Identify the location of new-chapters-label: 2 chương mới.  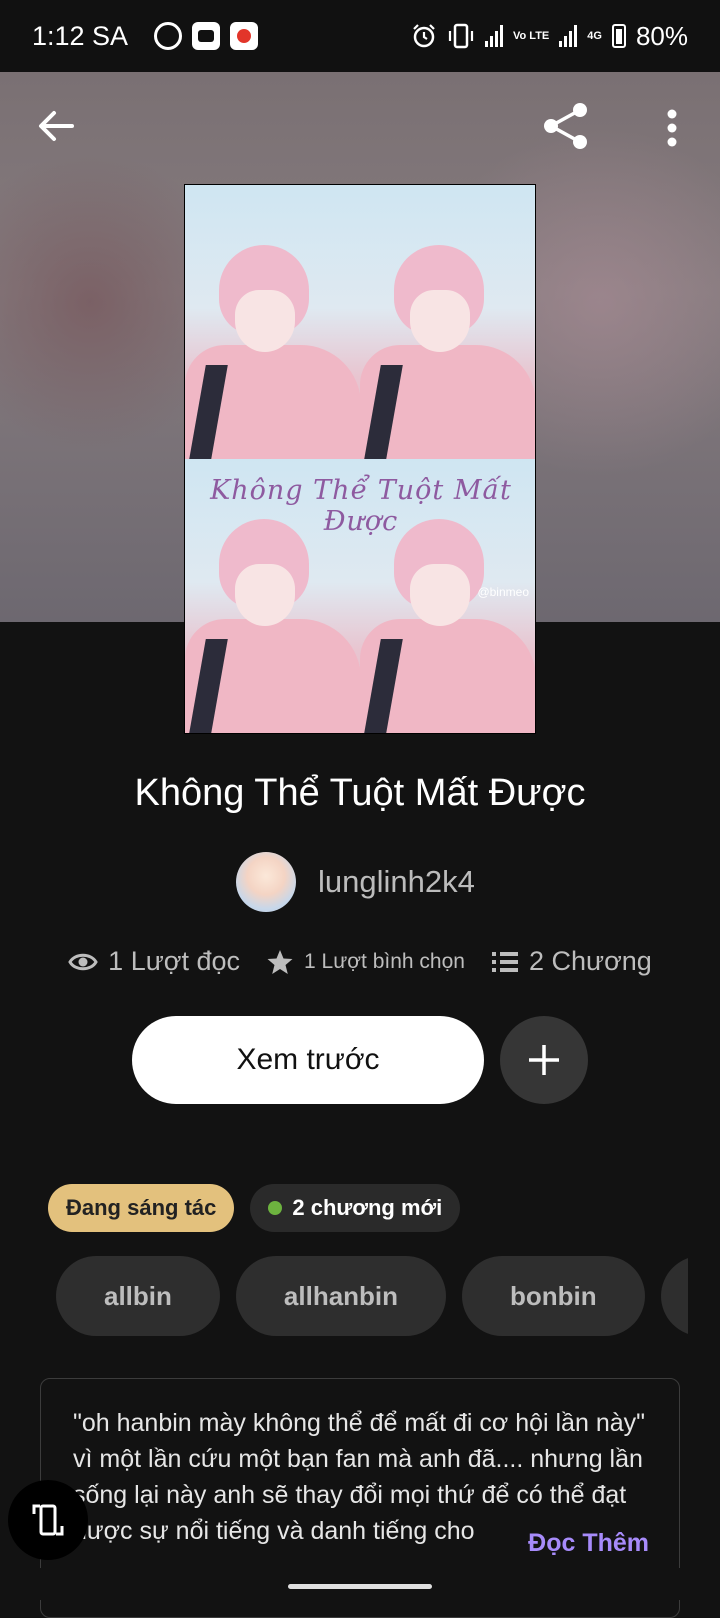
(367, 1207).